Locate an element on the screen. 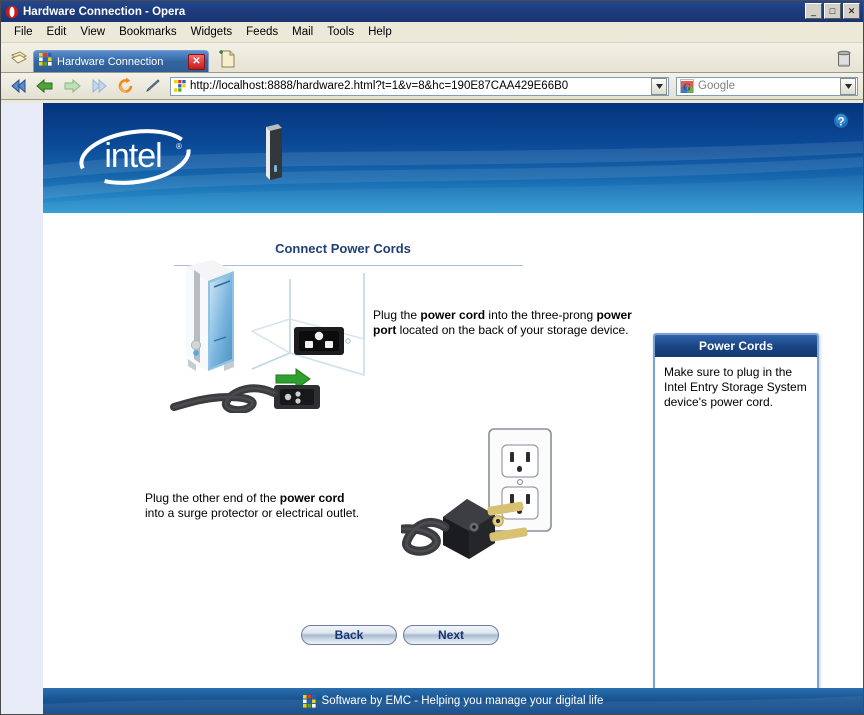 The height and width of the screenshot is (715, 864). svg-text: G is located at coordinates (687, 88).